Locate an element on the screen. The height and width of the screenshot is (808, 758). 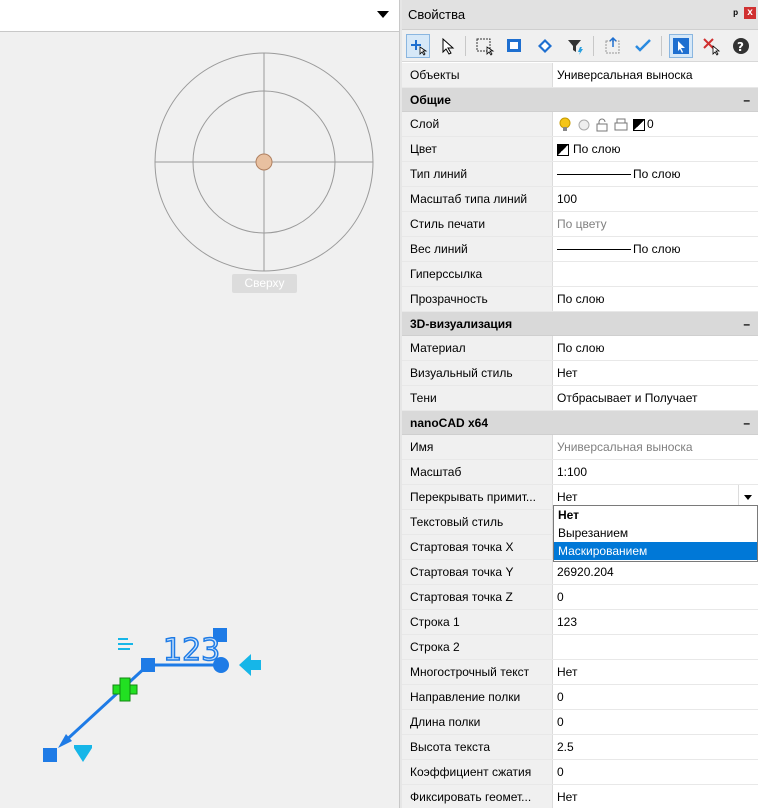
viewcube-compass is located at coordinates (264, 162).